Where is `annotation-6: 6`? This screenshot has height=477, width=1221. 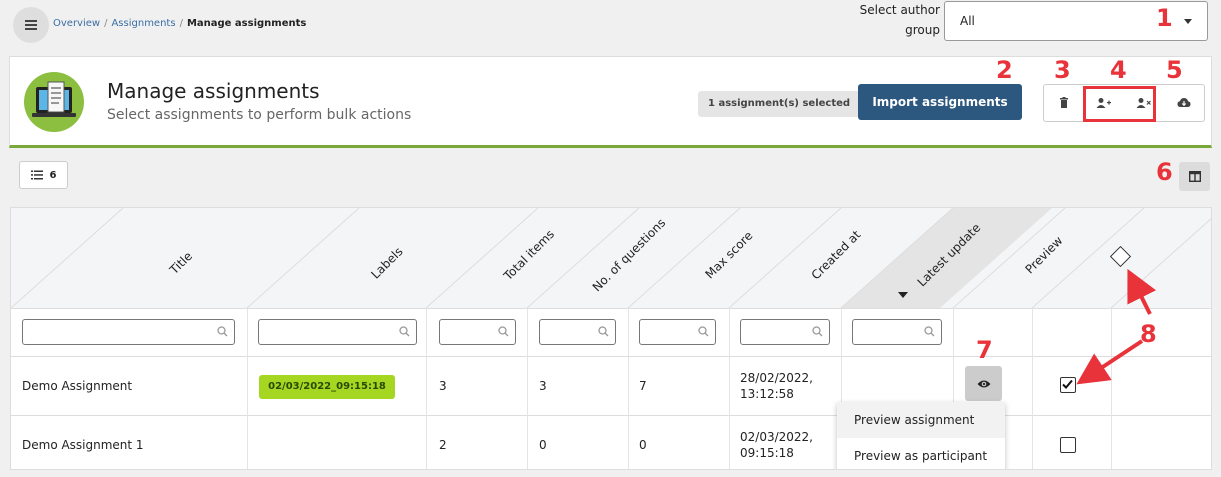 annotation-6: 6 is located at coordinates (1164, 172).